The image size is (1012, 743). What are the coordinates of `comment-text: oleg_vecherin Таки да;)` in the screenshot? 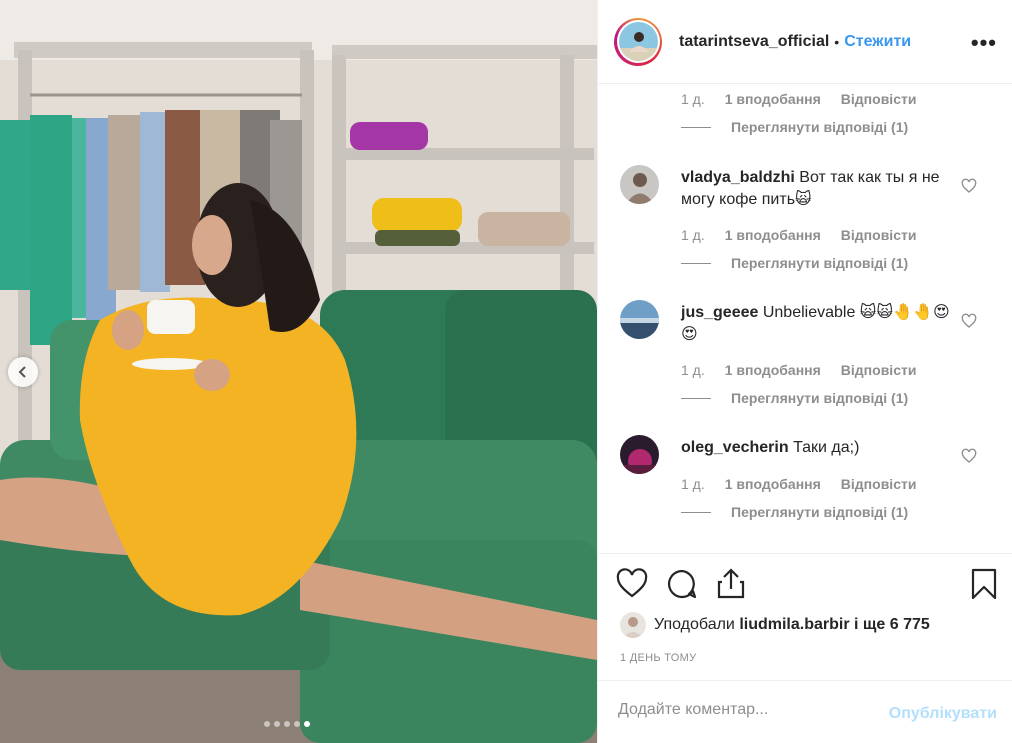 It's located at (816, 448).